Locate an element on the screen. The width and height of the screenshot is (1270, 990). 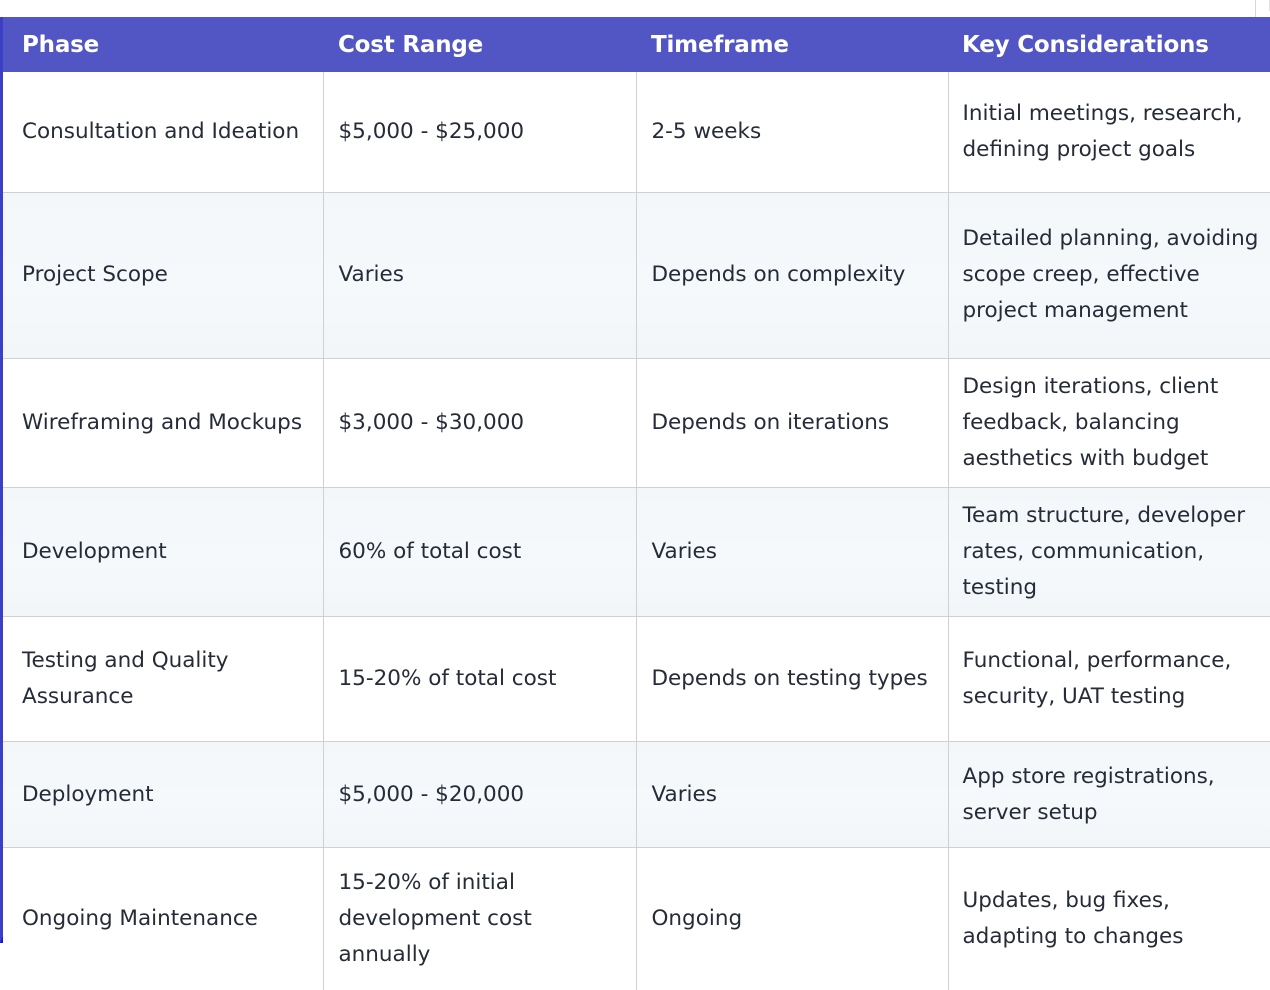
cell-key-considerations: App store registrations, server setup is located at coordinates (1109, 795).